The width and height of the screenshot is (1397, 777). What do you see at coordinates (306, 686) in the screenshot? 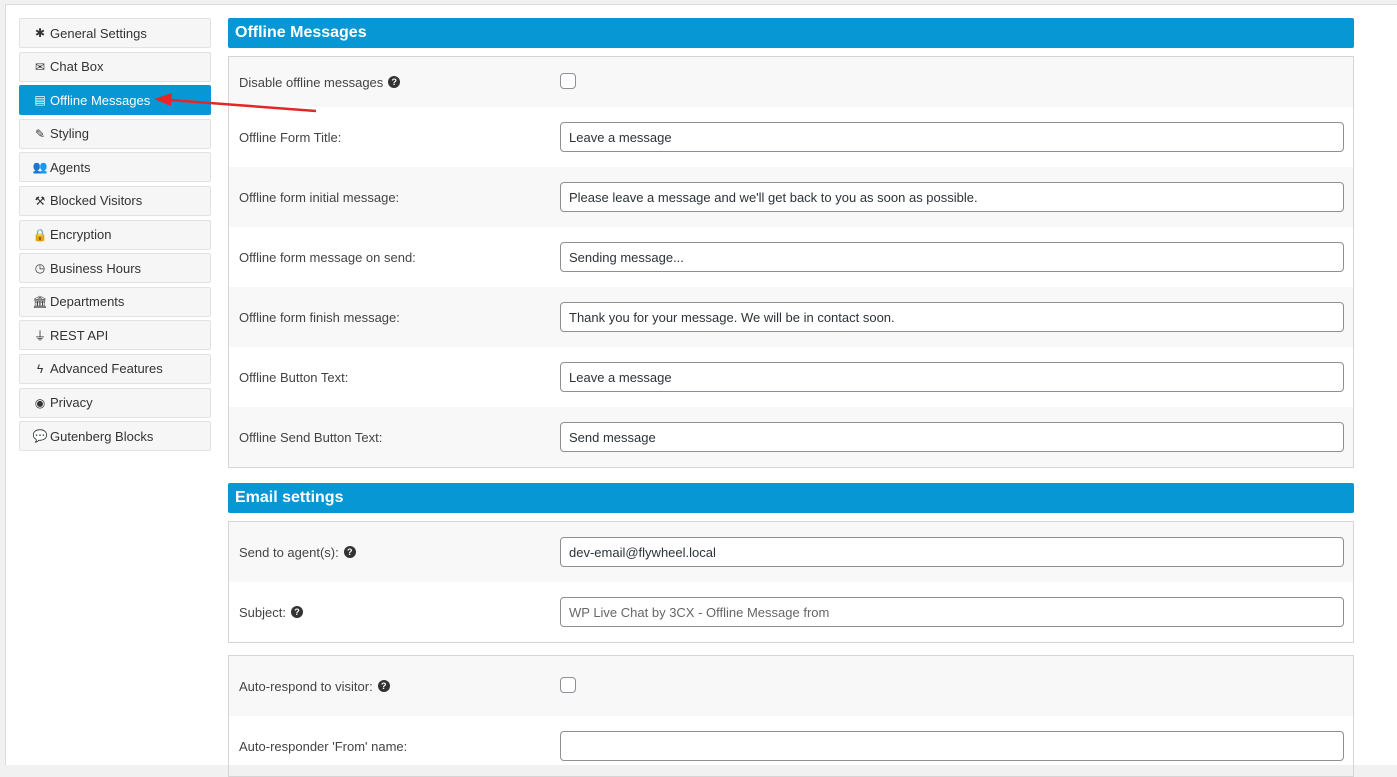
I see `auto-respond-label: Auto-respond to visitor:` at bounding box center [306, 686].